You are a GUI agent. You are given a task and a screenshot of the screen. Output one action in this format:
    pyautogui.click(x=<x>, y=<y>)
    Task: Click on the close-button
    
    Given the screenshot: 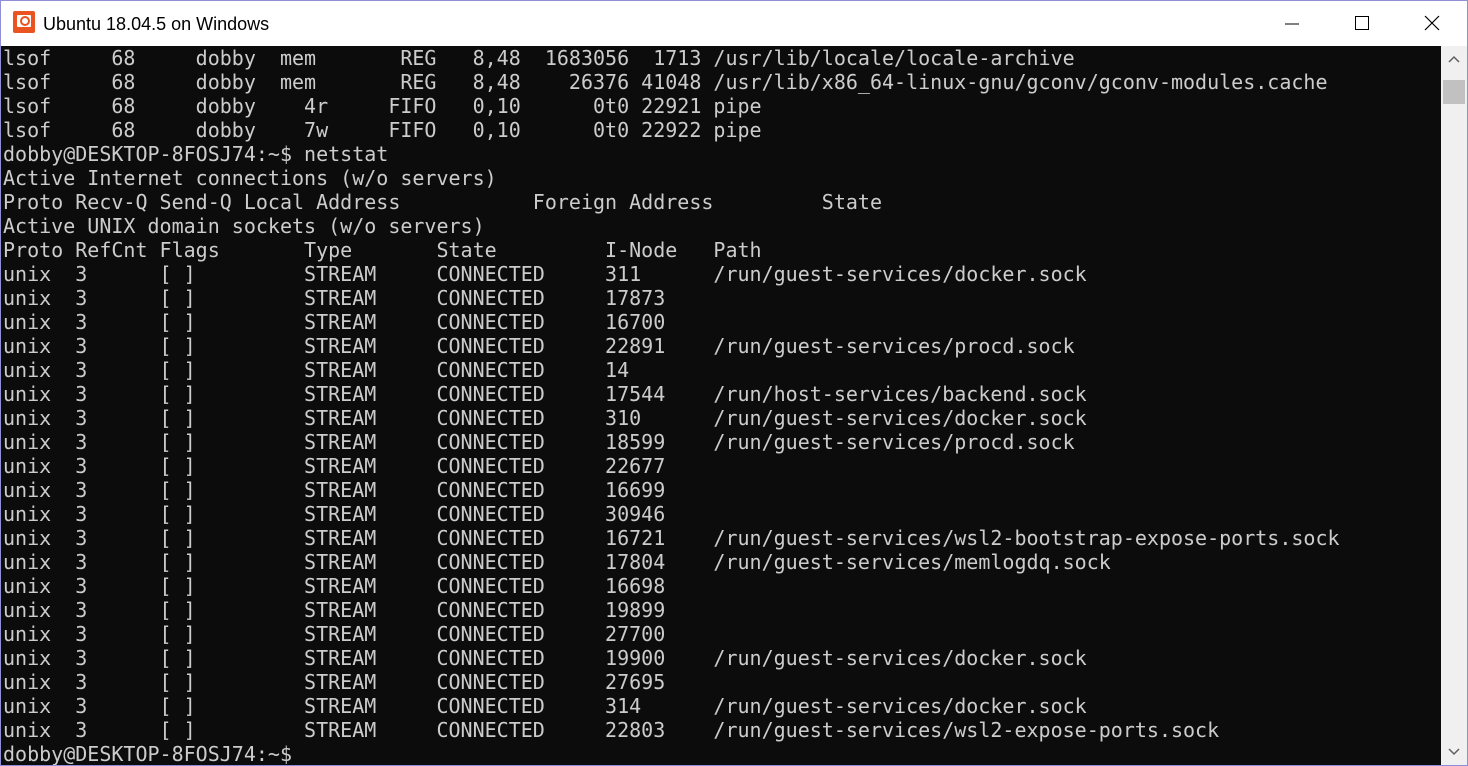 What is the action you would take?
    pyautogui.click(x=1432, y=23)
    